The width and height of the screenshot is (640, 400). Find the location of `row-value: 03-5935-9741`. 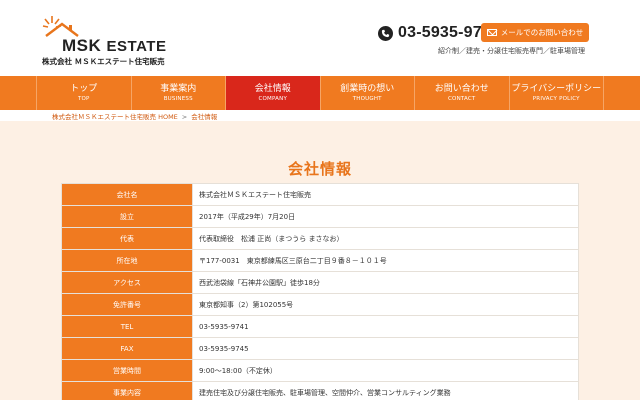

row-value: 03-5935-9741 is located at coordinates (385, 326).